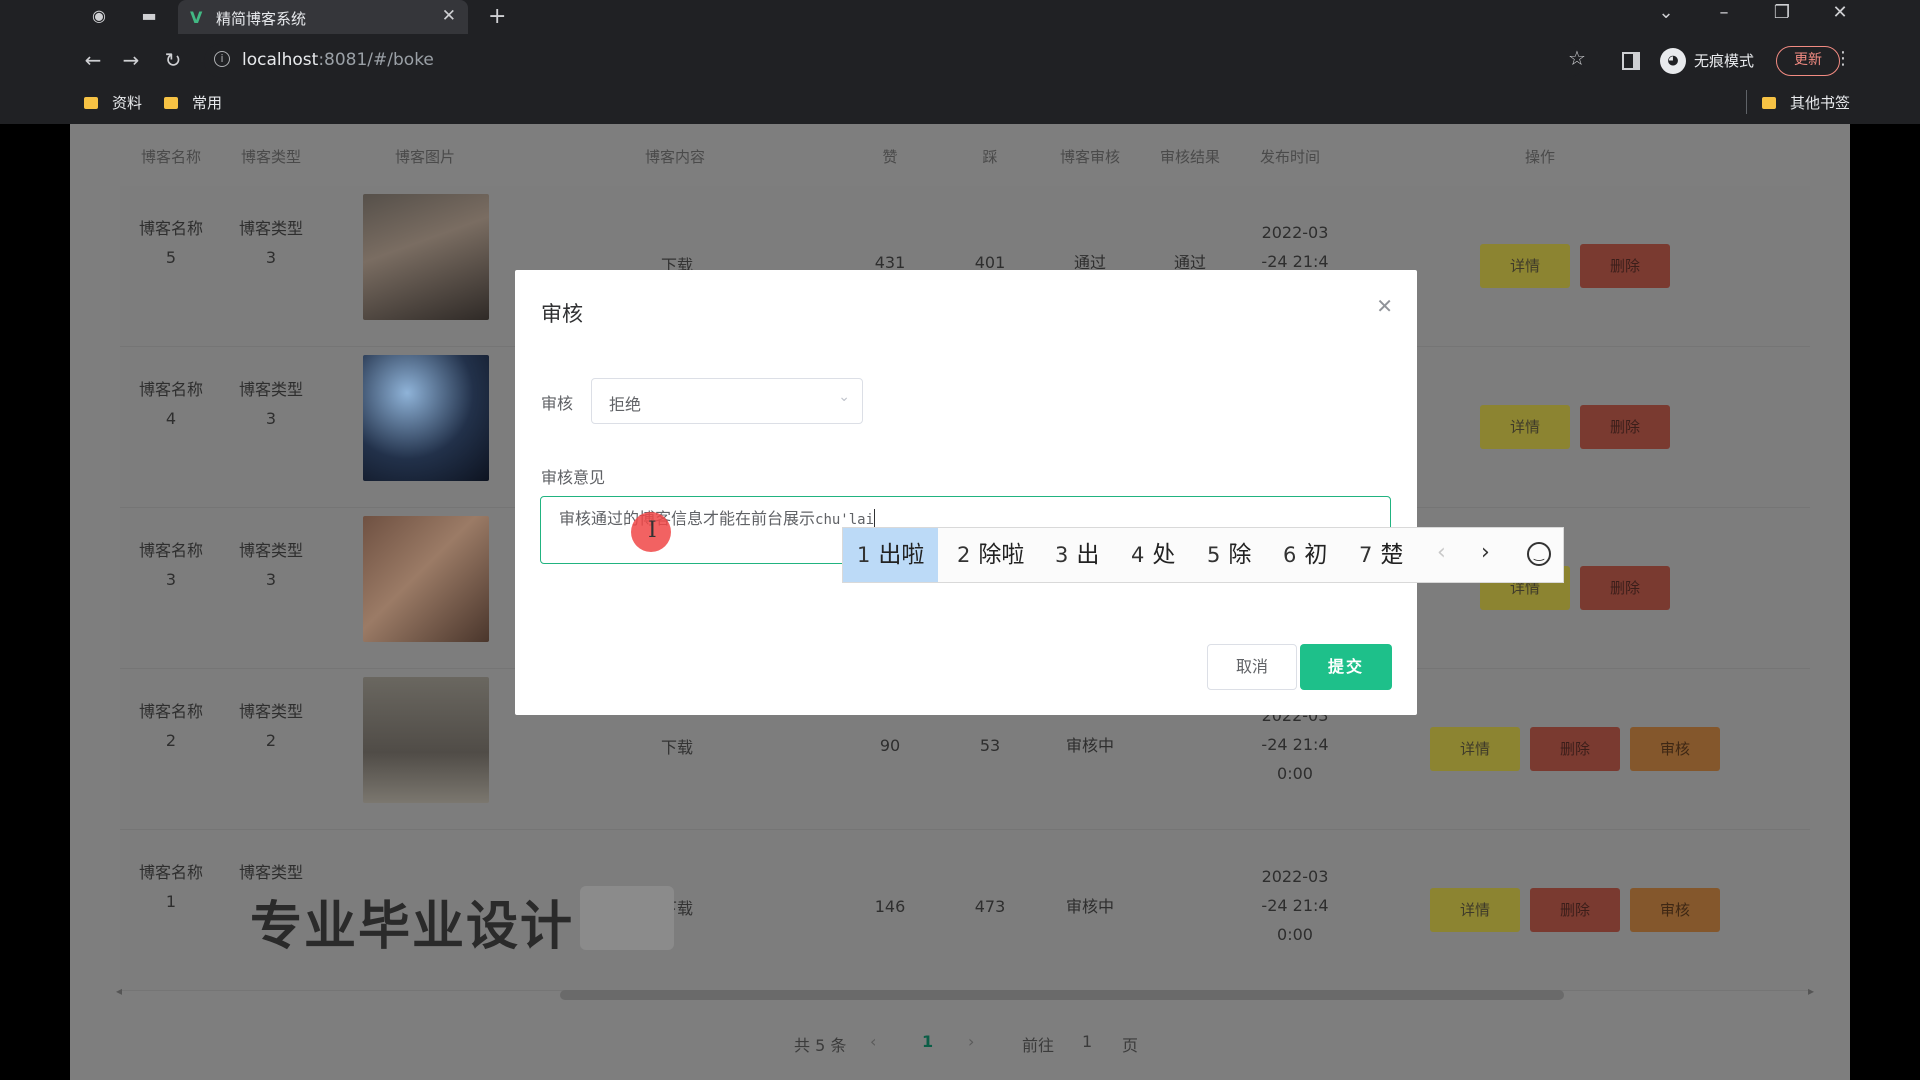  I want to click on tab-search-icon: ⌄, so click(1666, 12).